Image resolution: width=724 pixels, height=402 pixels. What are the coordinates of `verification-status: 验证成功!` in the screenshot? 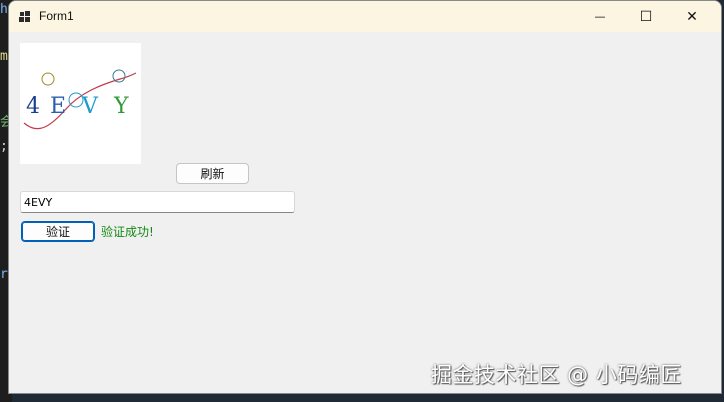 It's located at (127, 232).